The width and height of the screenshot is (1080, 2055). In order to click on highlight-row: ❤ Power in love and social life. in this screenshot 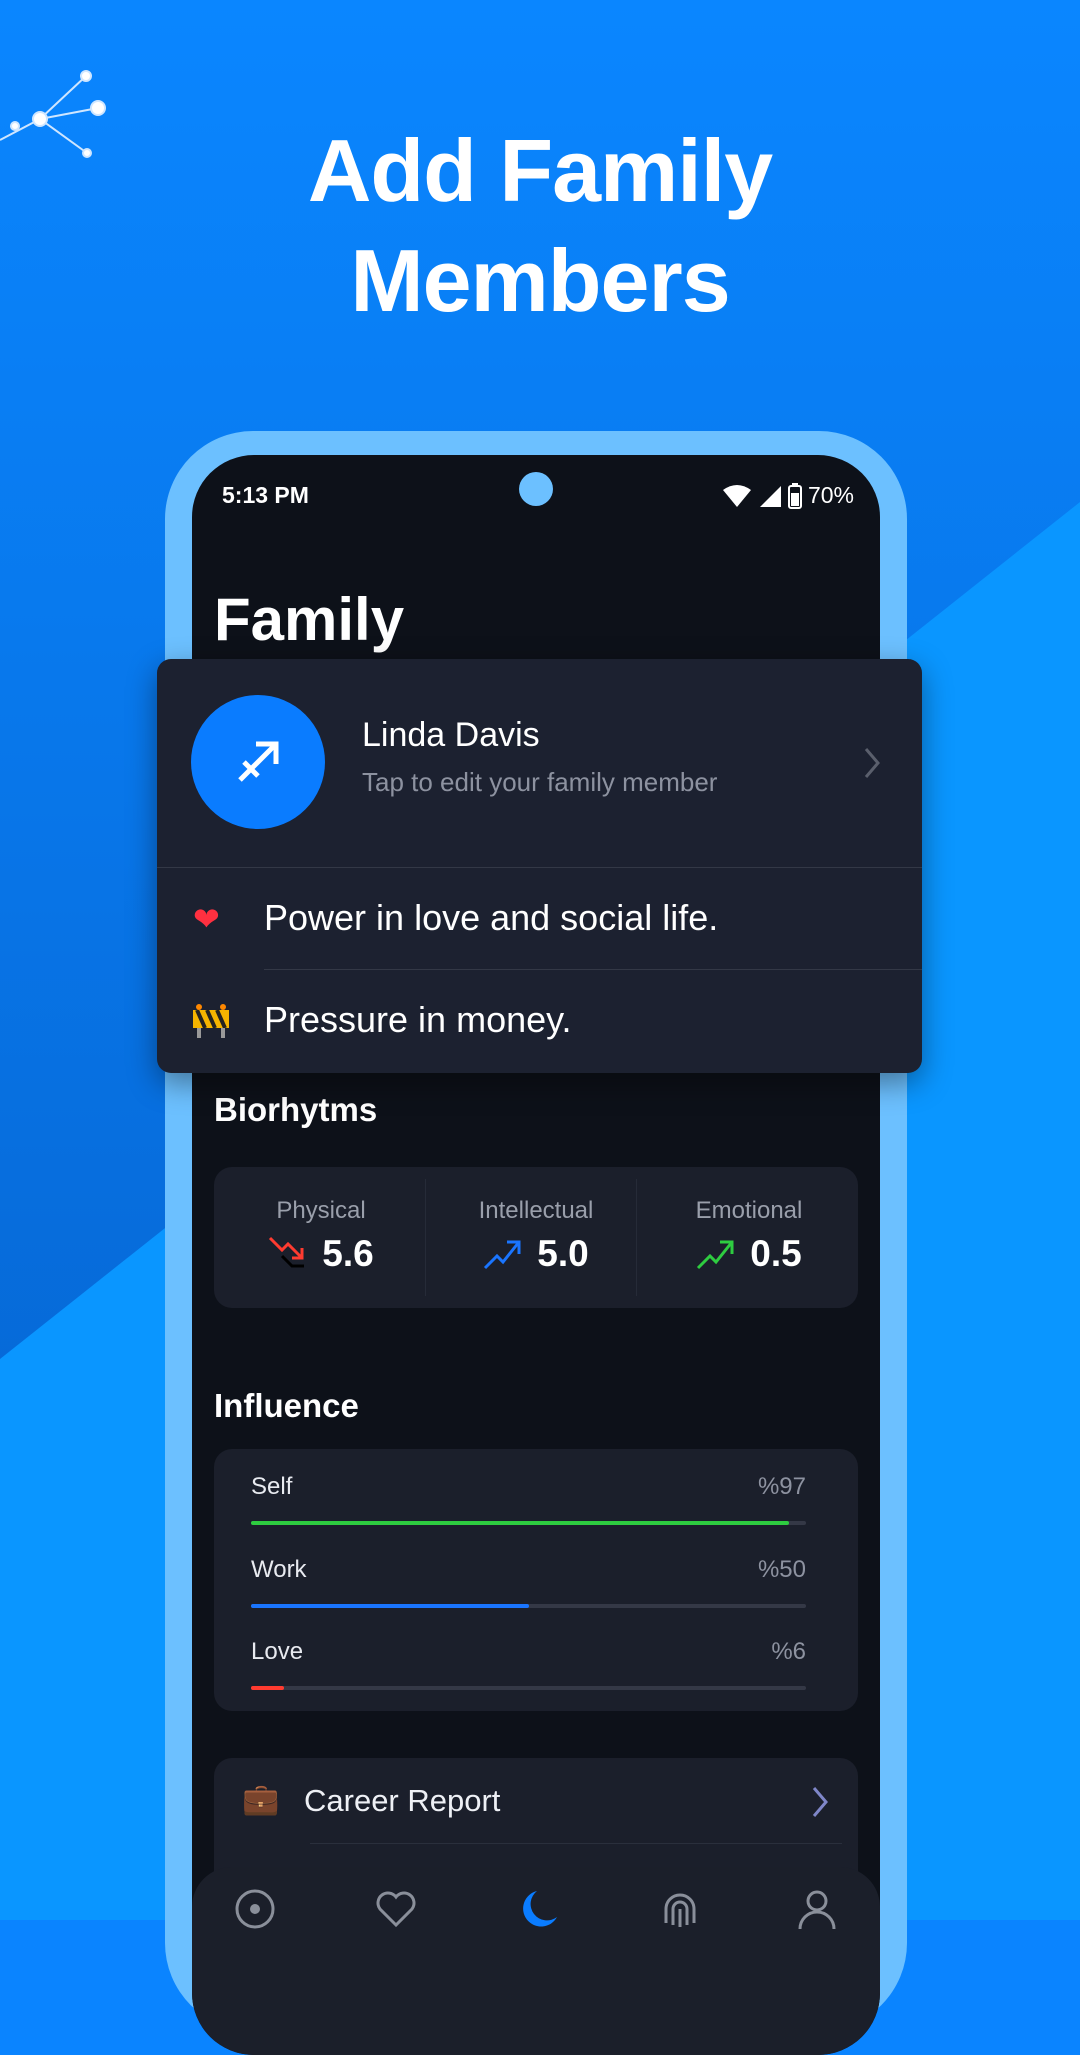, I will do `click(539, 918)`.